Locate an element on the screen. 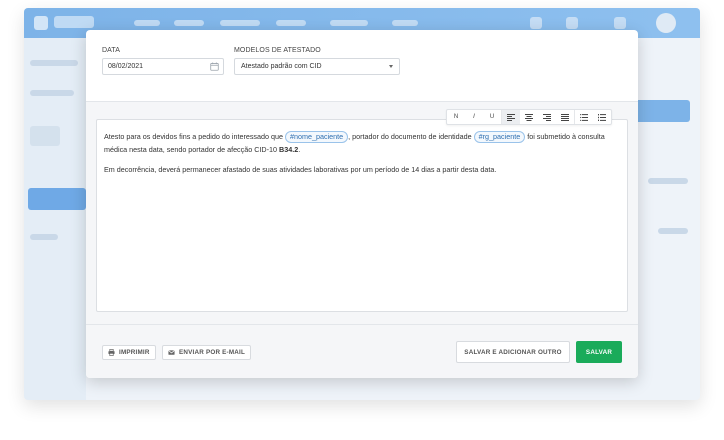  align-center-button is located at coordinates (529, 117).